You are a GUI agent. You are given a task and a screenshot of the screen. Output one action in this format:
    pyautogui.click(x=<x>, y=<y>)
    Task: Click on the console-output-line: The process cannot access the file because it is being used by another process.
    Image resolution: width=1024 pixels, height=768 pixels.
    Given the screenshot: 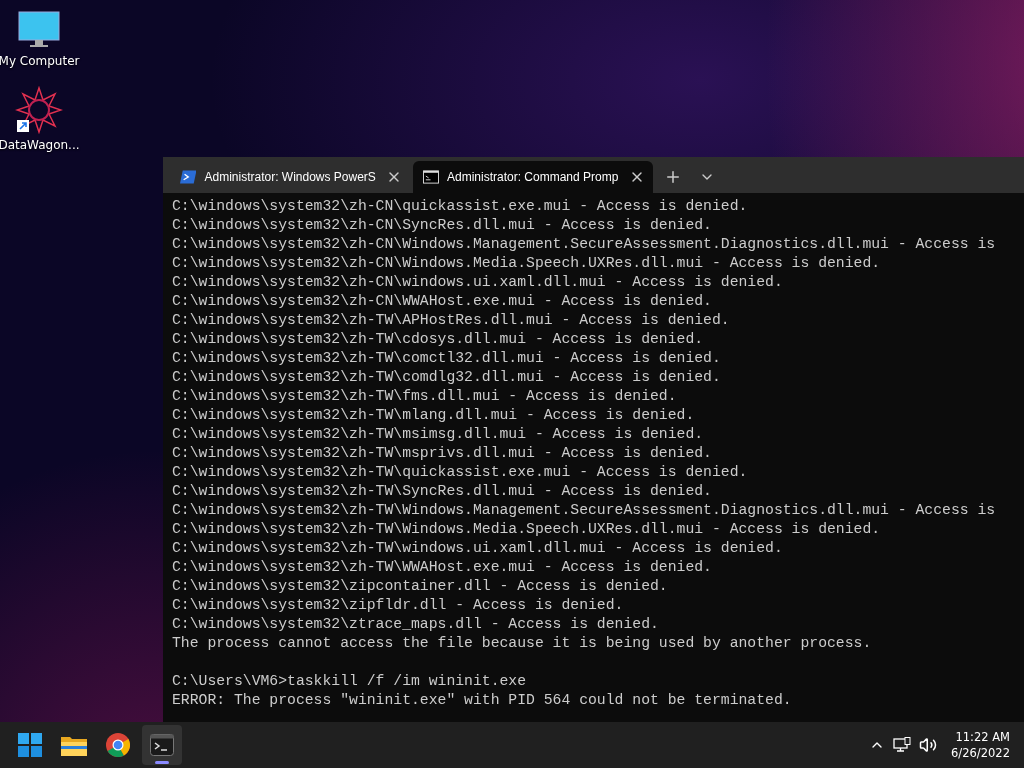 What is the action you would take?
    pyautogui.click(x=522, y=643)
    